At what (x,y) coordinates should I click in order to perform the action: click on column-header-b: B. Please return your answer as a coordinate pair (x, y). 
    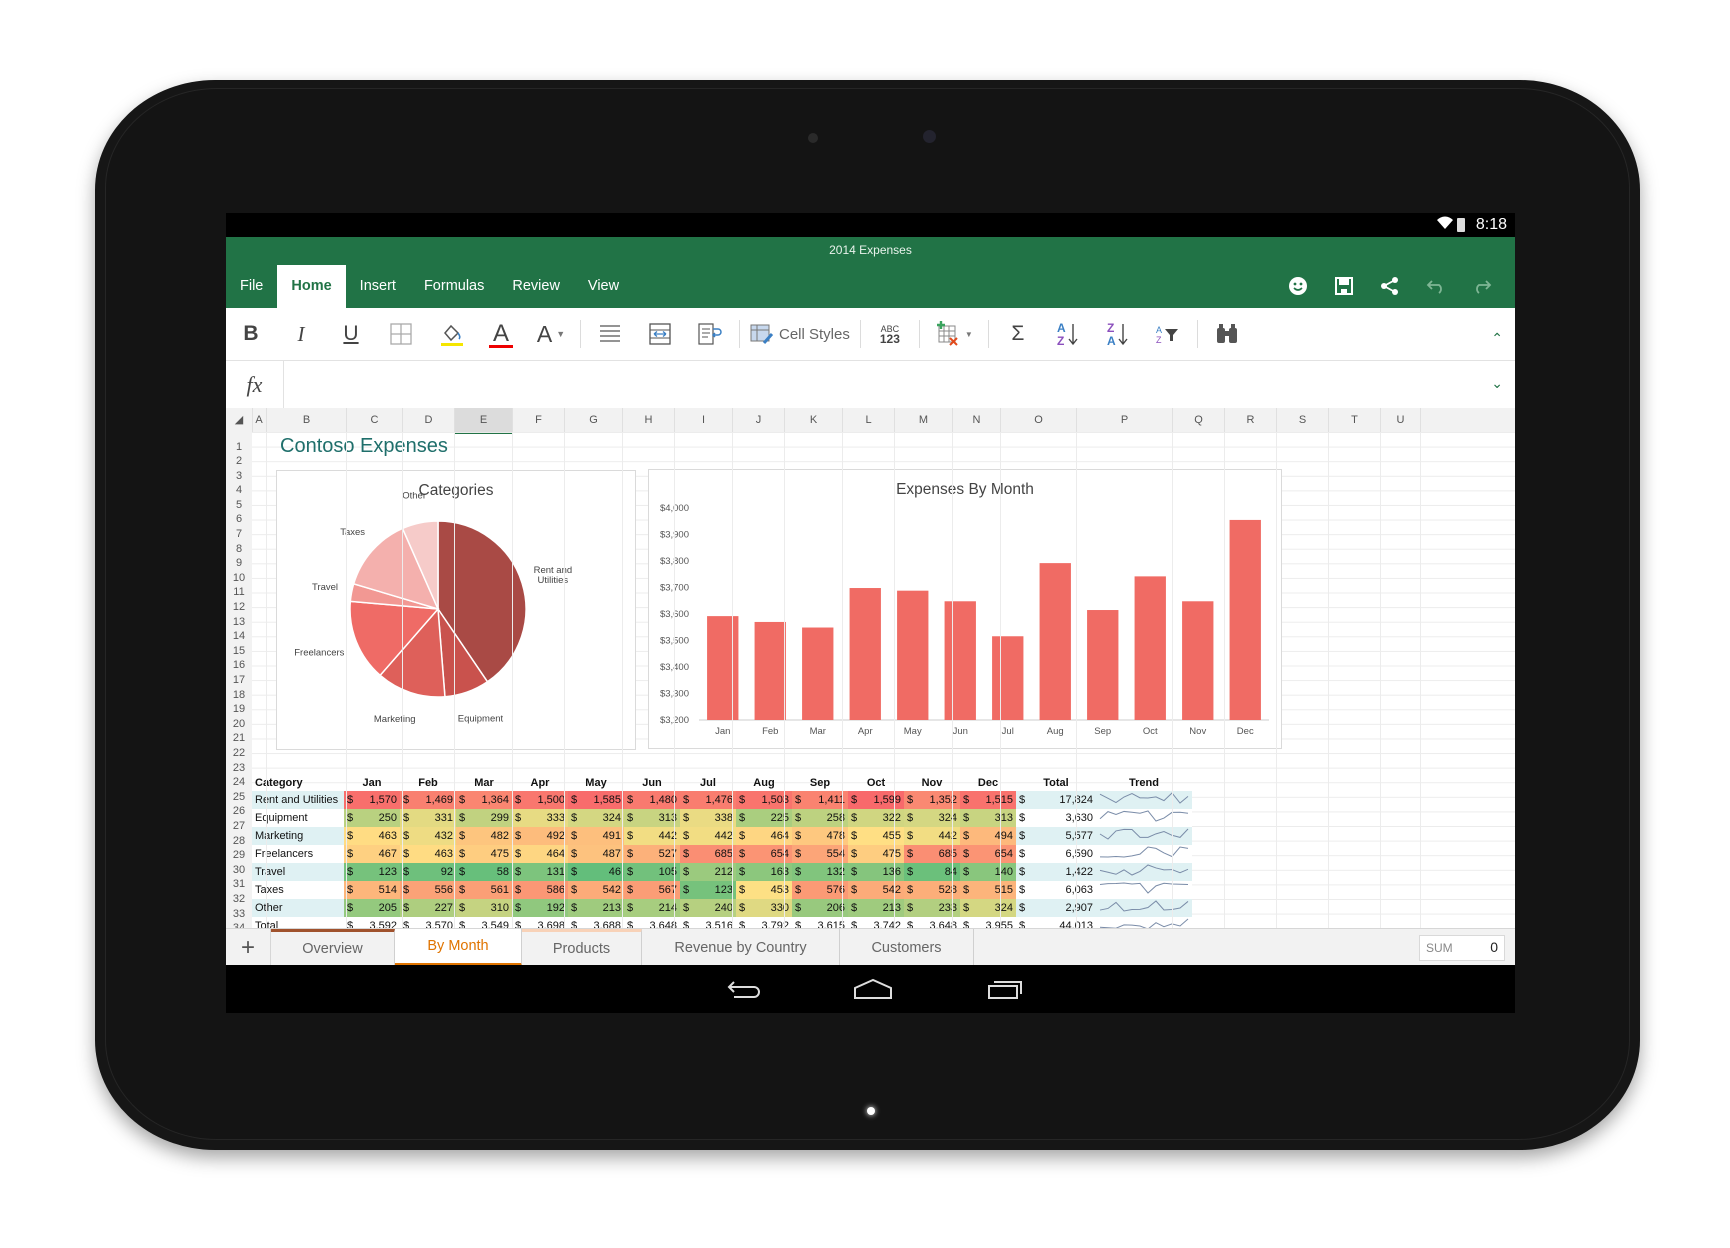
    Looking at the image, I should click on (307, 420).